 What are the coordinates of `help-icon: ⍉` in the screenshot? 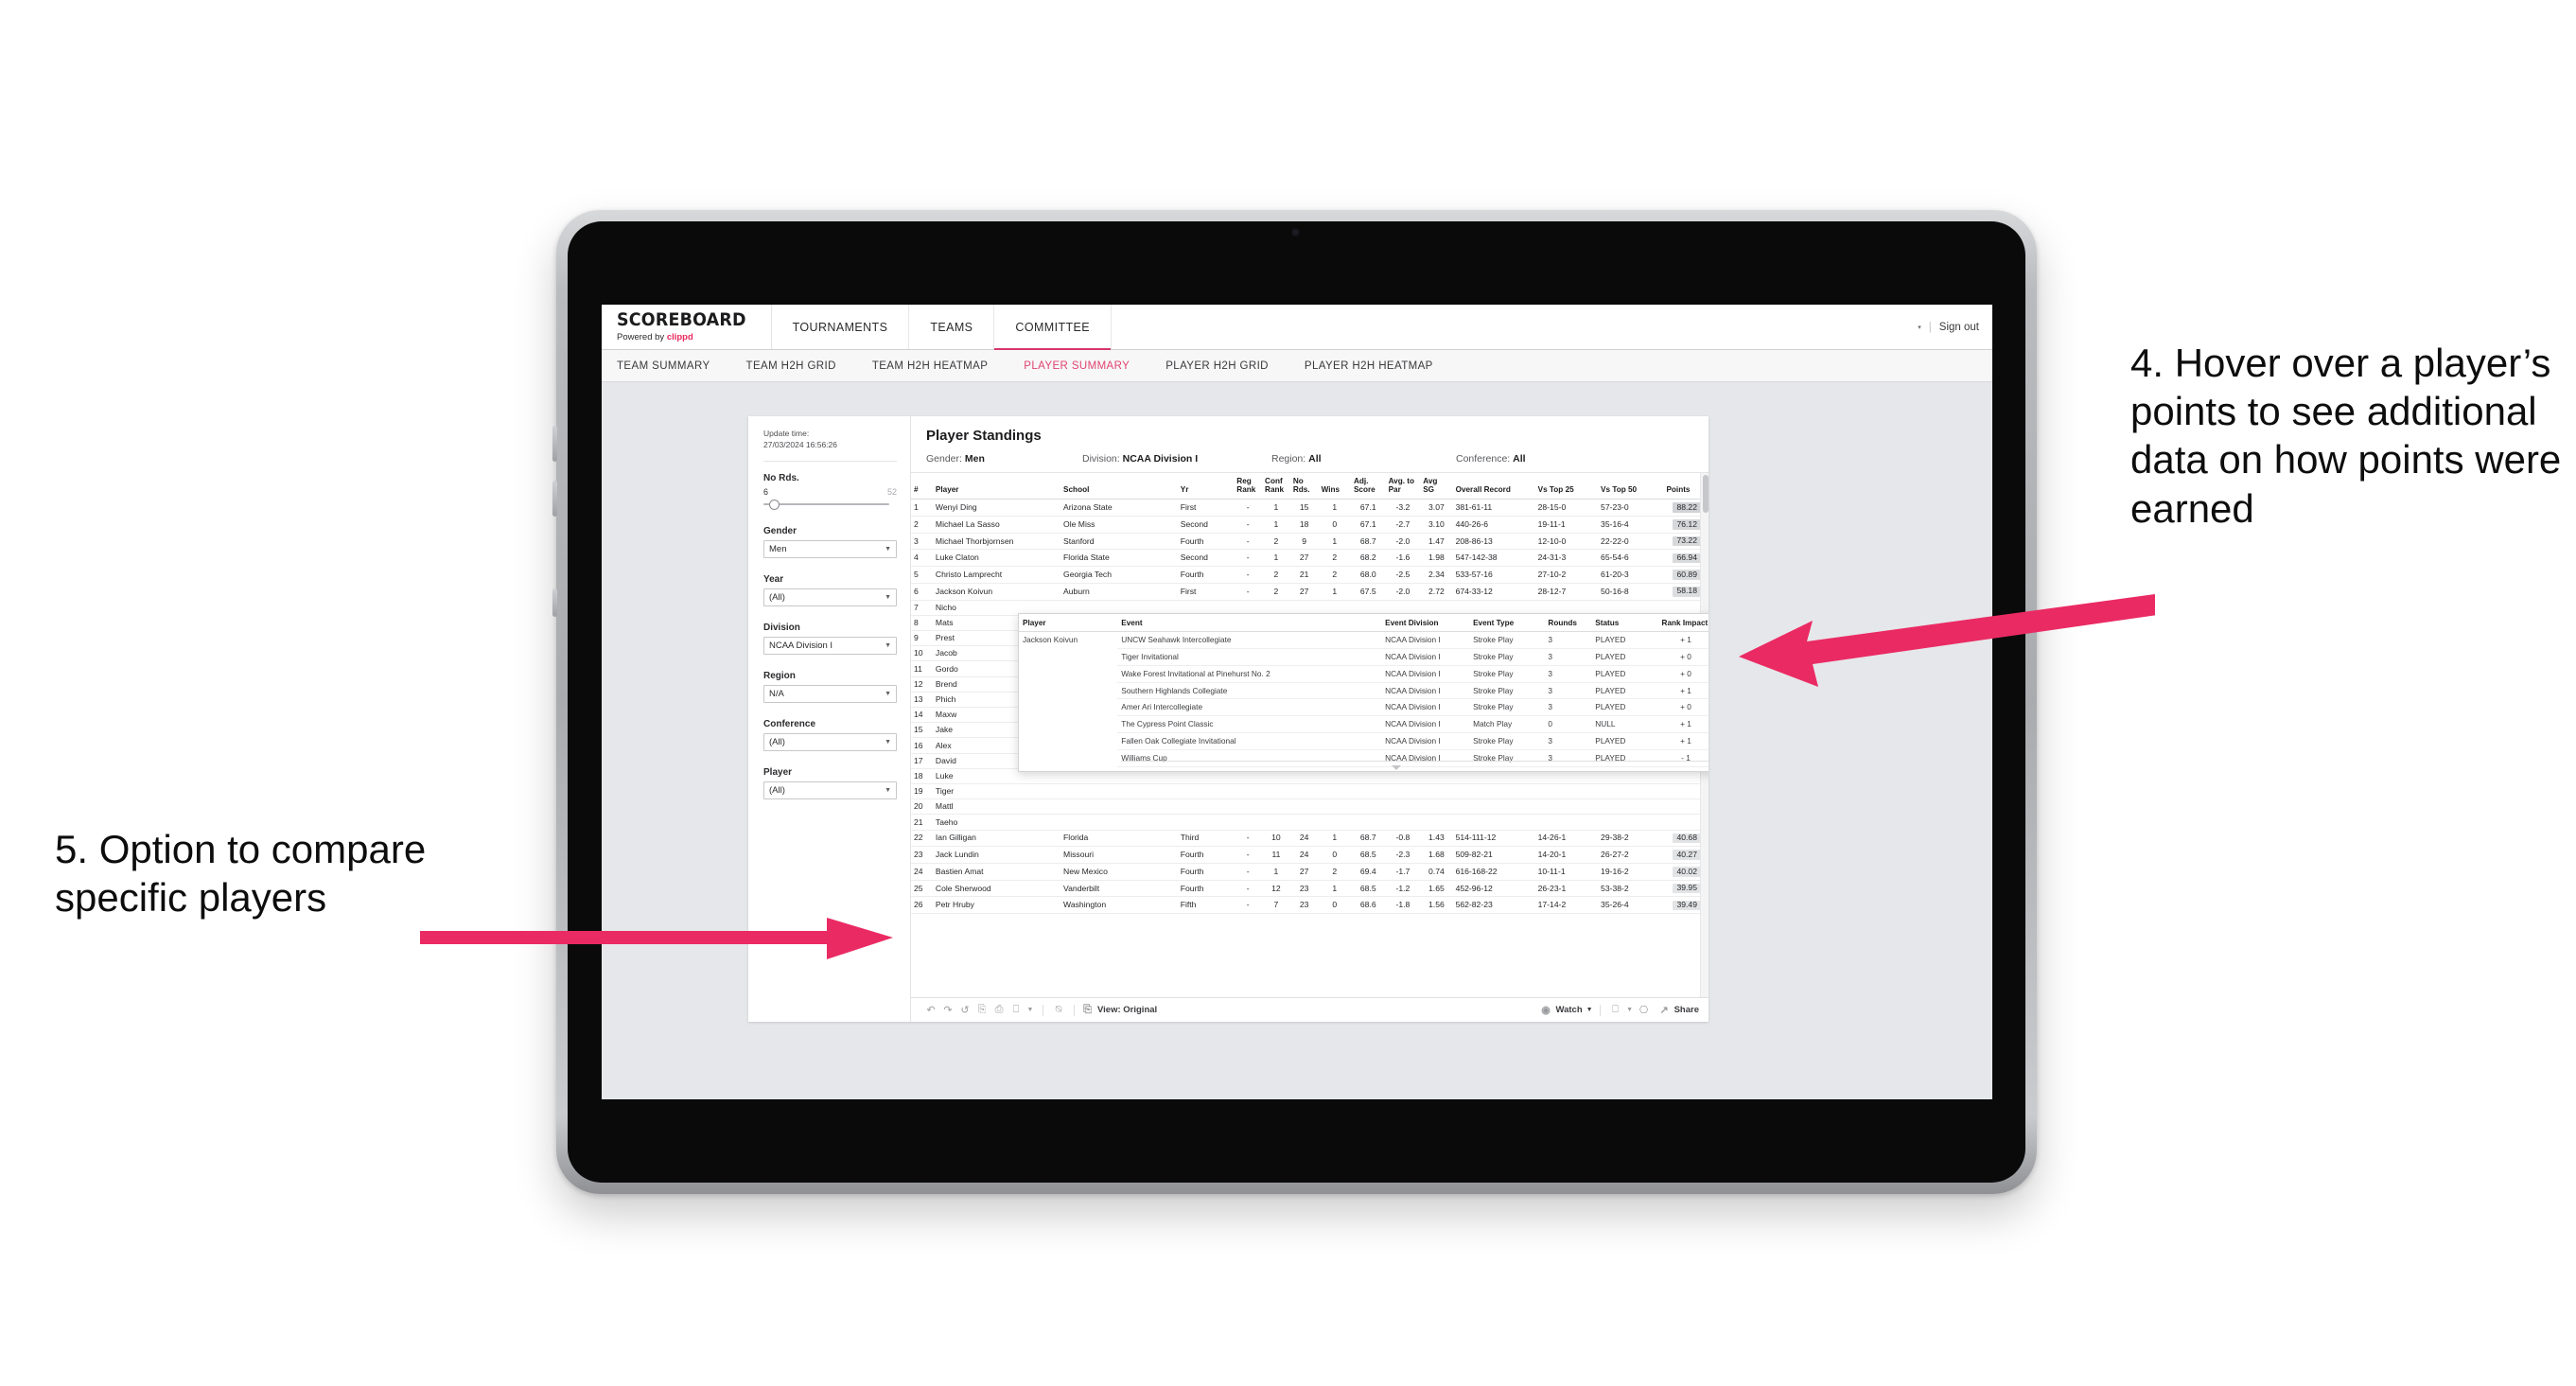 It's located at (1058, 1010).